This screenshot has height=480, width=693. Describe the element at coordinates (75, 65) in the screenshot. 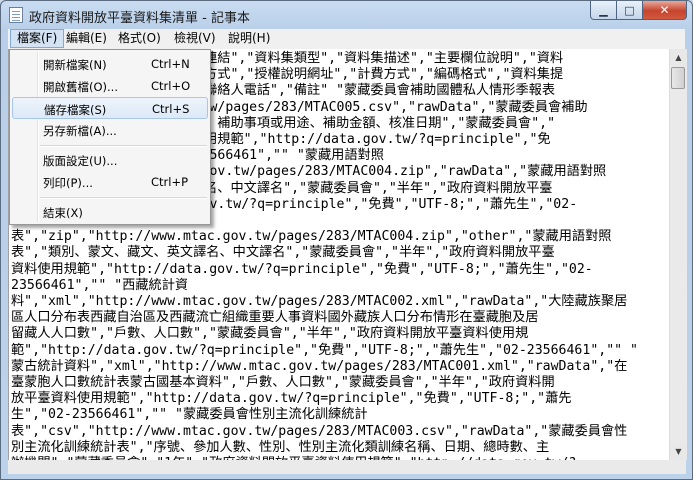

I see `menu-item-label: 開新檔案(N)` at that location.